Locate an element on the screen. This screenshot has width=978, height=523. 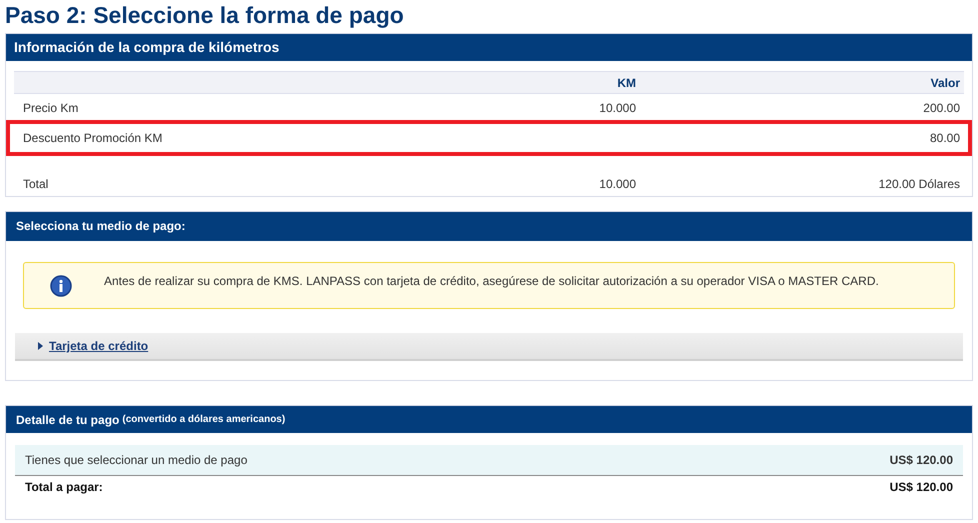
table-cell-text: Tienes que seleccionar un medio de pago is located at coordinates (136, 460).